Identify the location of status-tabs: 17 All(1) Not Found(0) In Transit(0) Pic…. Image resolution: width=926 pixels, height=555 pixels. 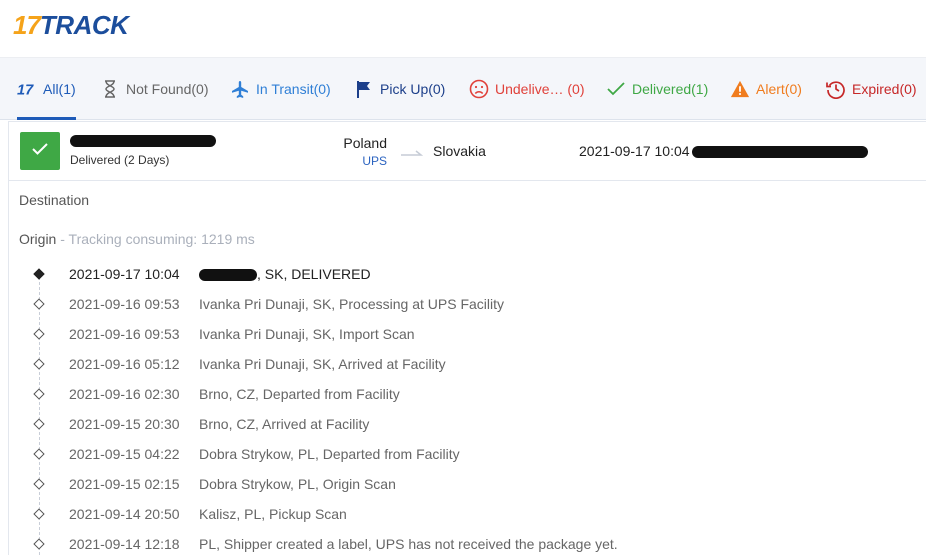
(463, 89).